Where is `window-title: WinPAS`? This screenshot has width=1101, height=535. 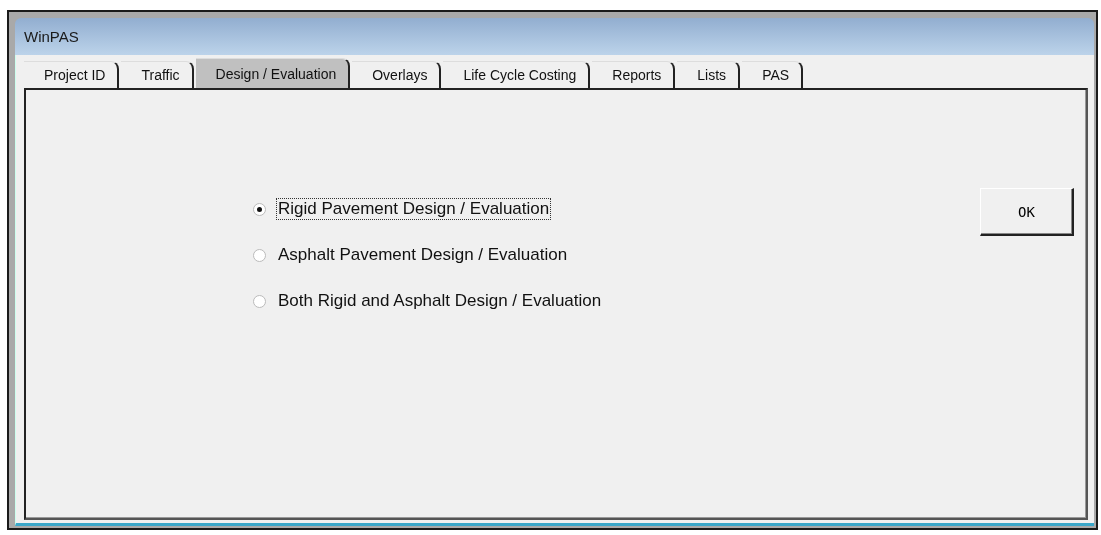
window-title: WinPAS is located at coordinates (51, 36).